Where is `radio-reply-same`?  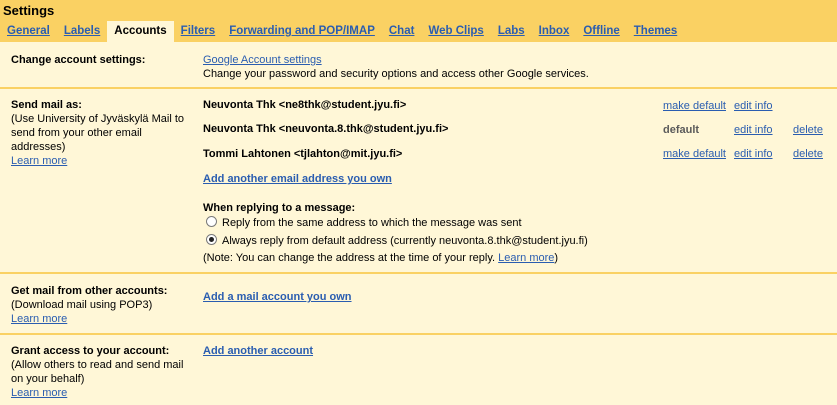 radio-reply-same is located at coordinates (211, 221).